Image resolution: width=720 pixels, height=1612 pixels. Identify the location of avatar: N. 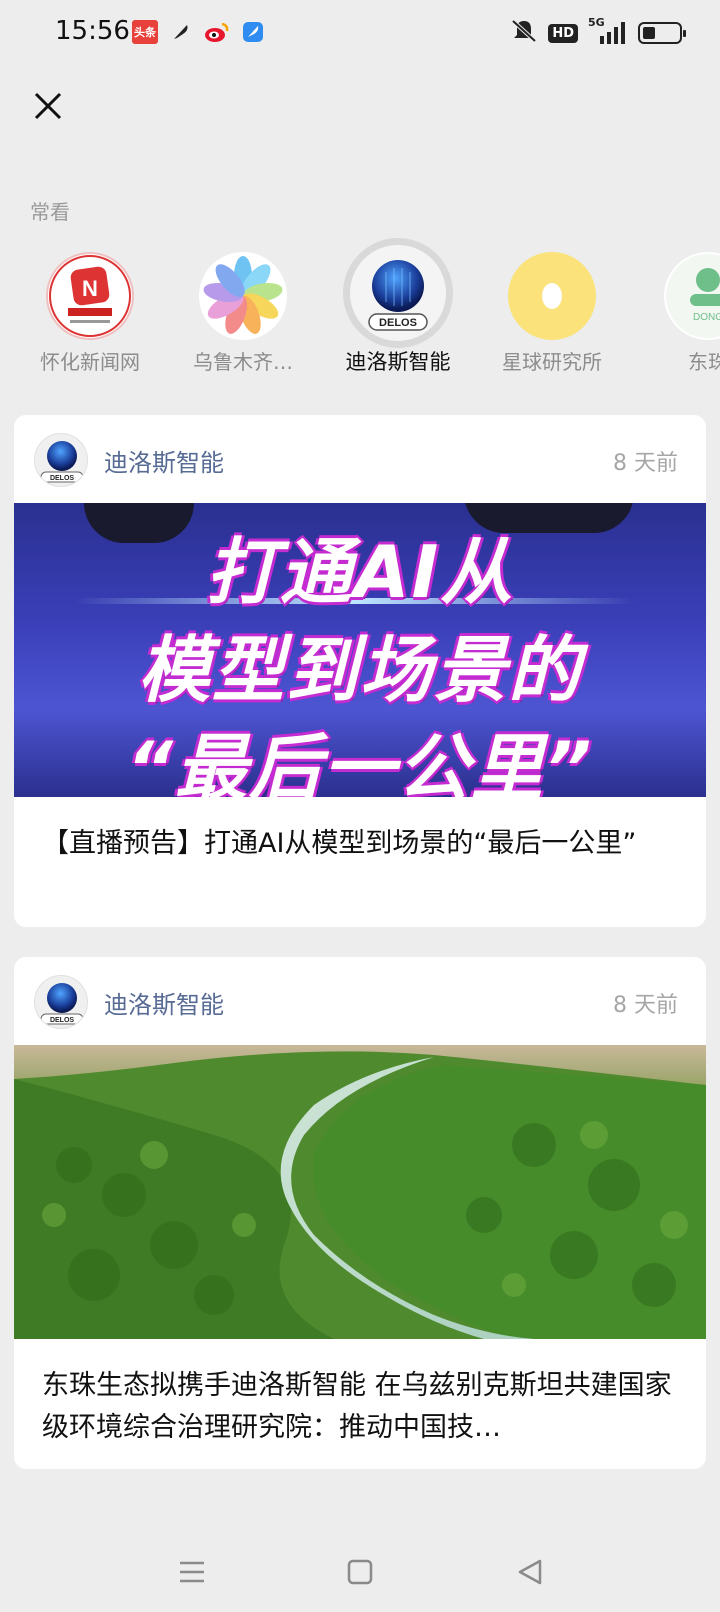
(90, 296).